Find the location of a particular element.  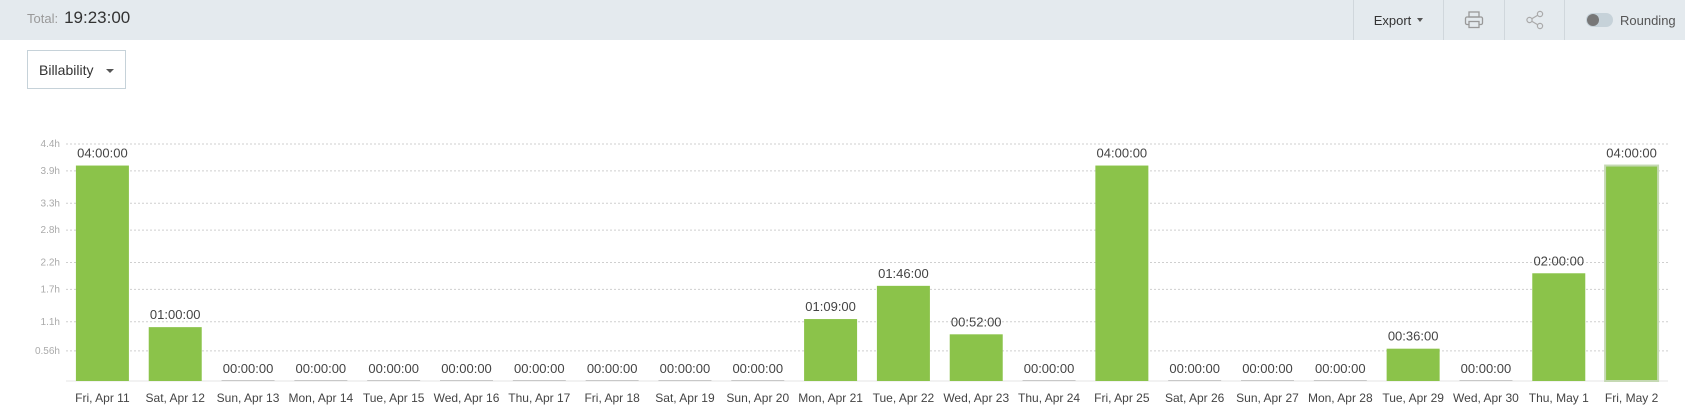

data-label: 01:00:00 is located at coordinates (175, 314).